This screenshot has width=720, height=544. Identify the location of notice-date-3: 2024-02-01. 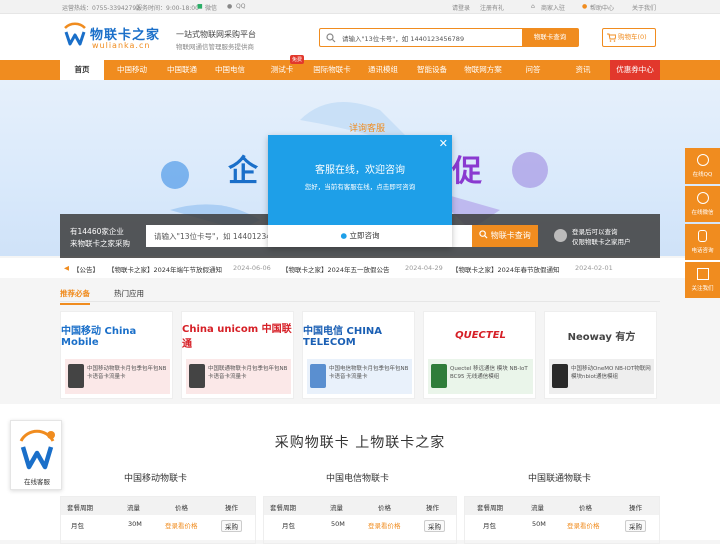
(594, 268).